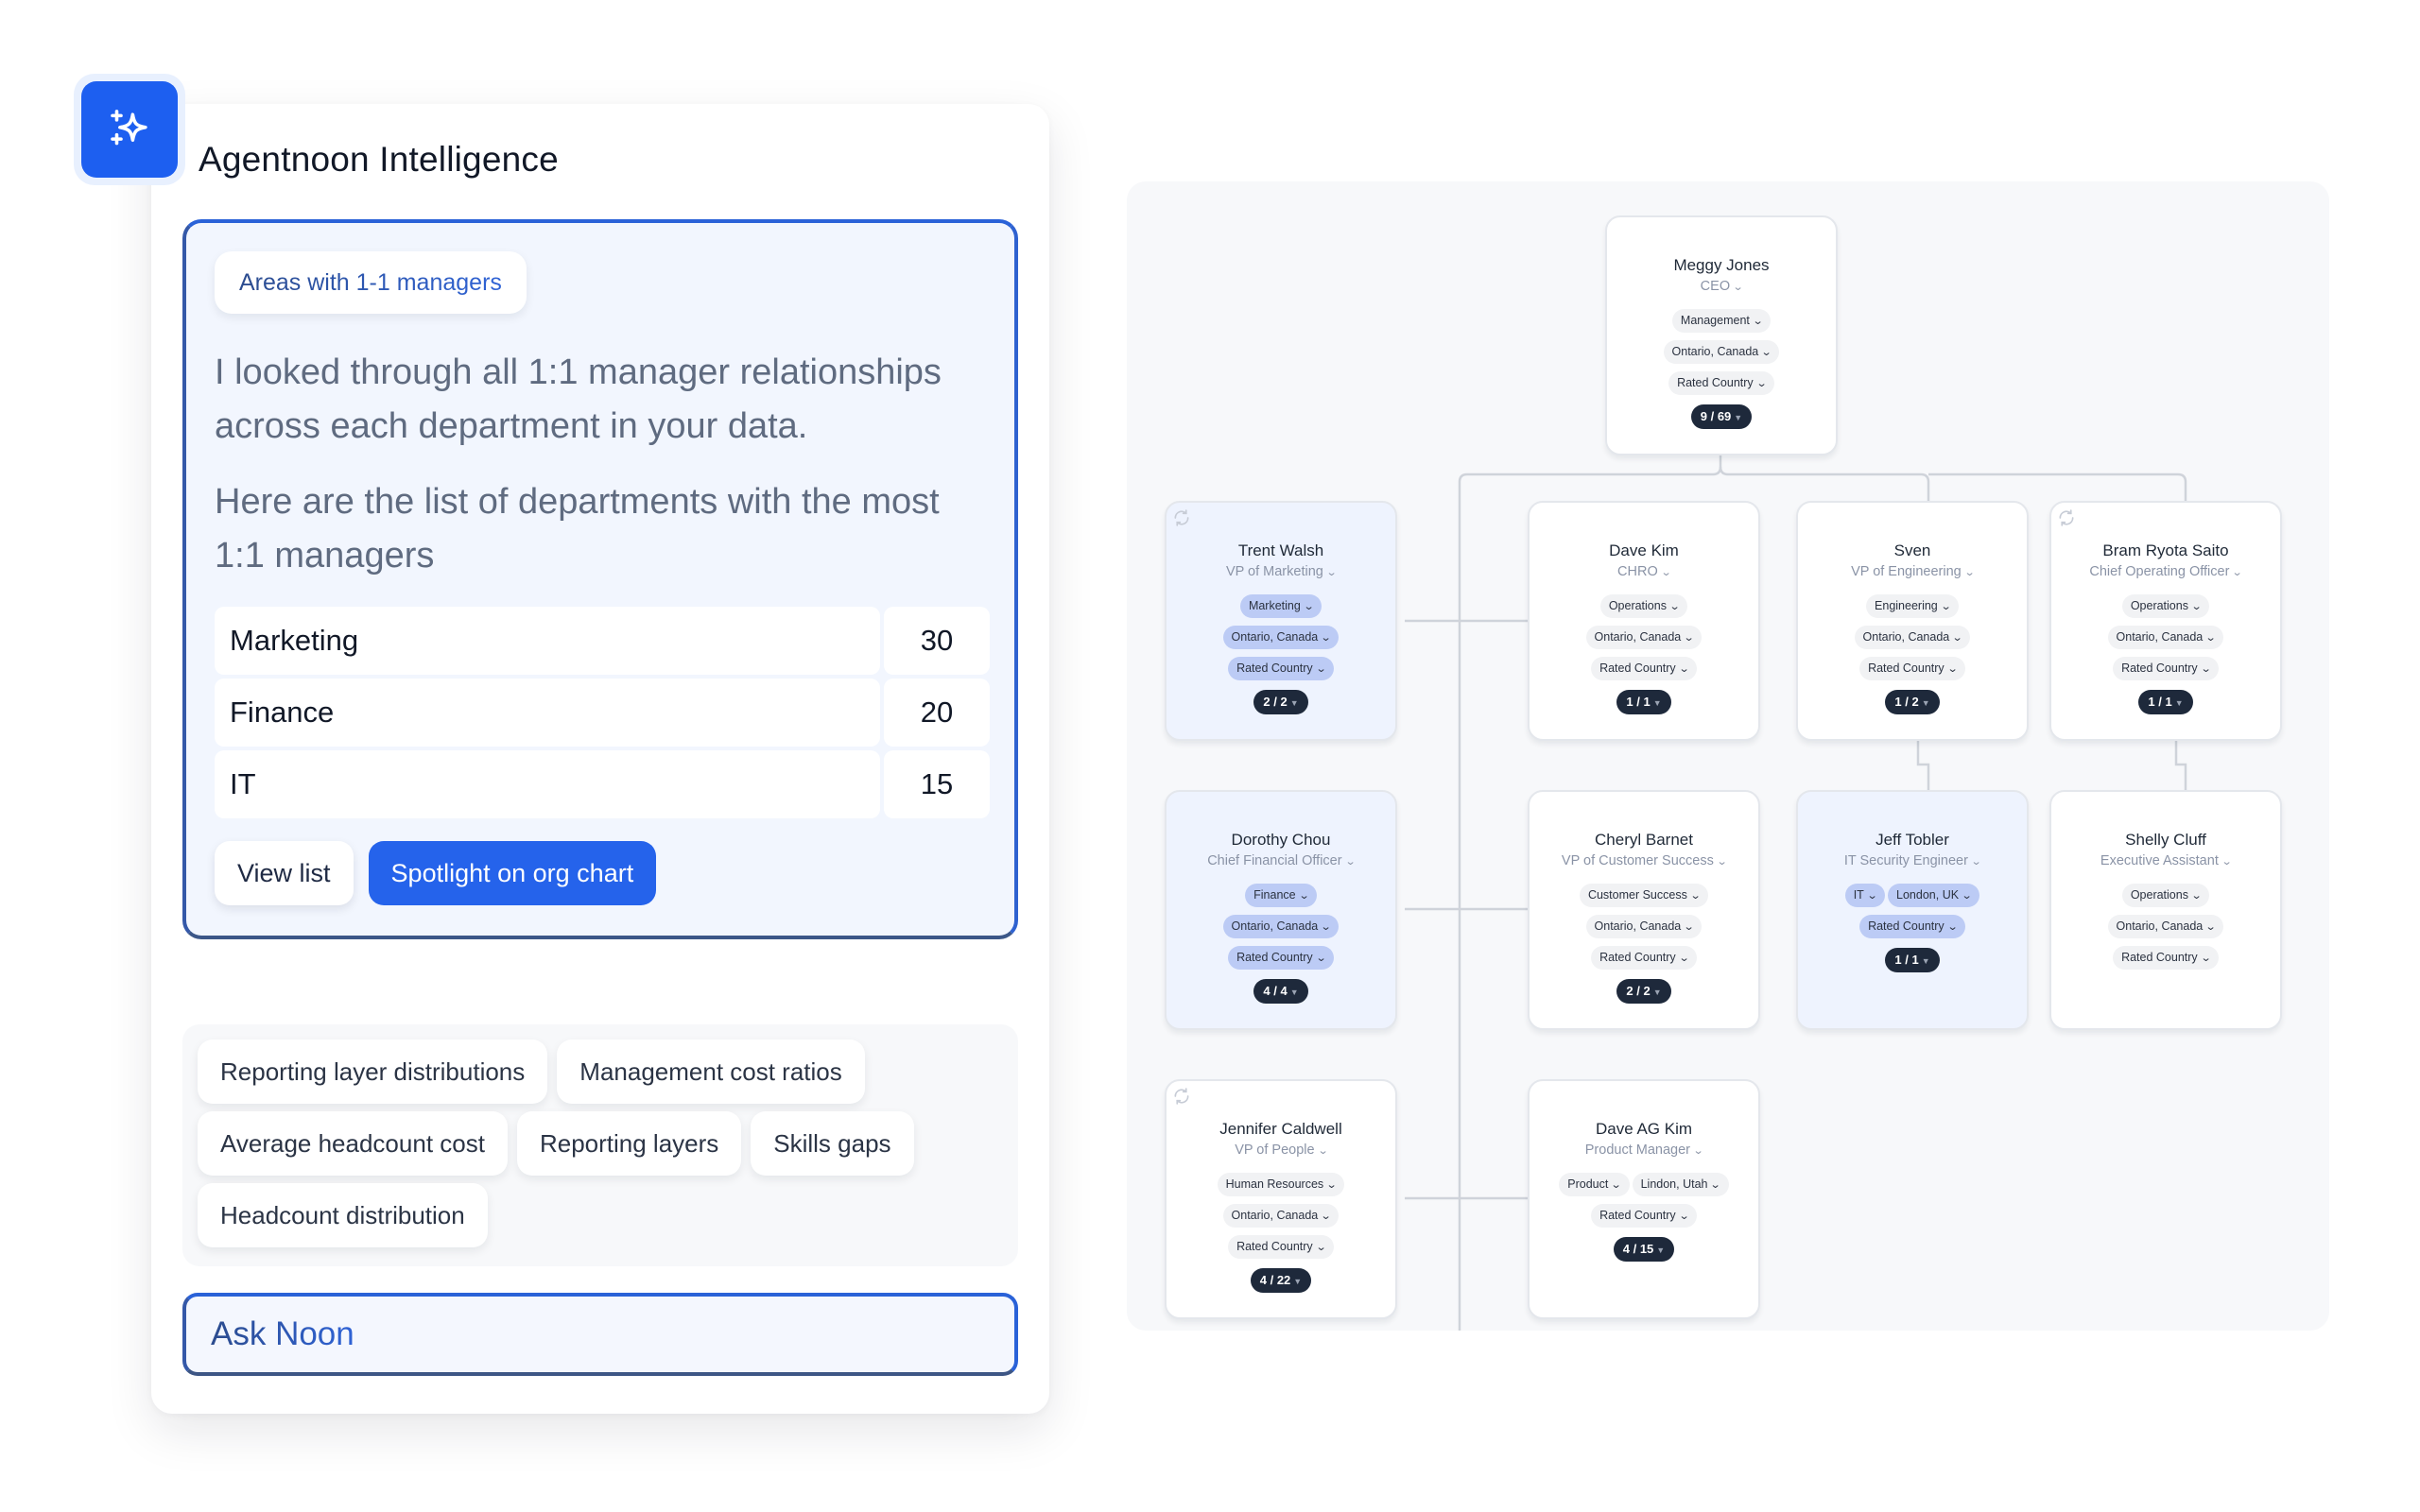  Describe the element at coordinates (1281, 991) in the screenshot. I see `reports-count-badge: 4 / 4 ▼` at that location.